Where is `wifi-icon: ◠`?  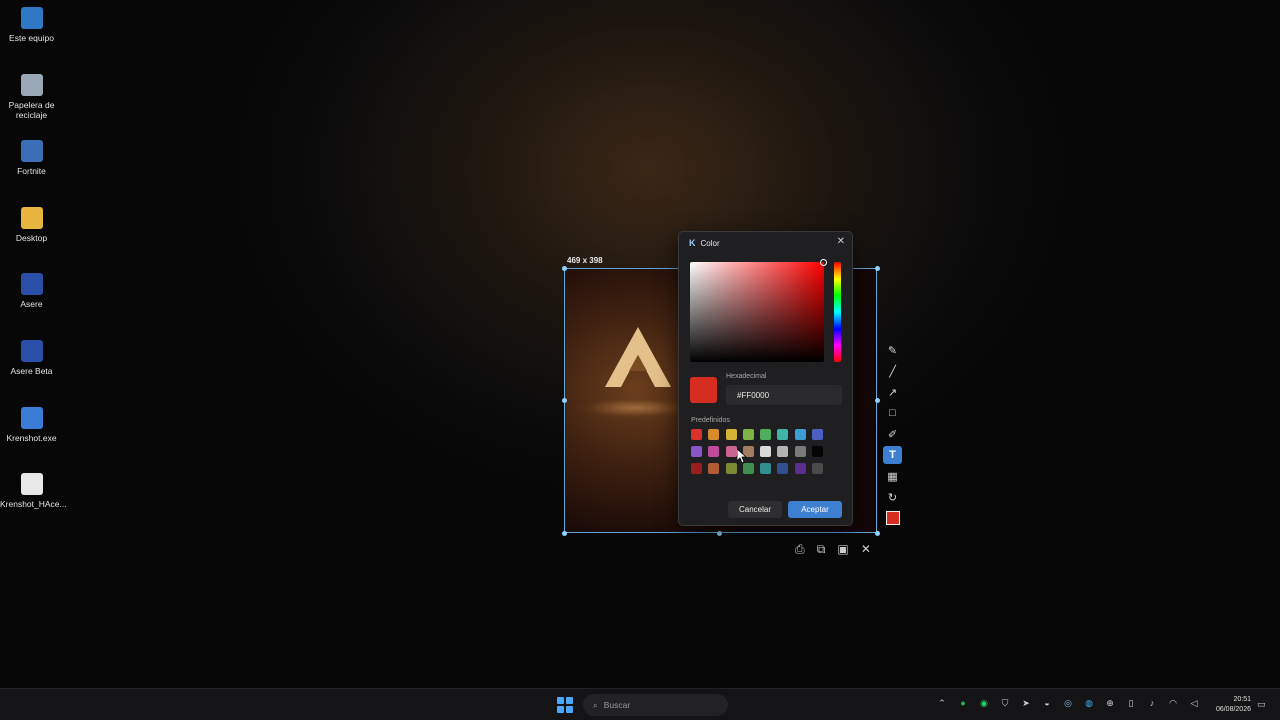
wifi-icon: ◠ is located at coordinates (1173, 703).